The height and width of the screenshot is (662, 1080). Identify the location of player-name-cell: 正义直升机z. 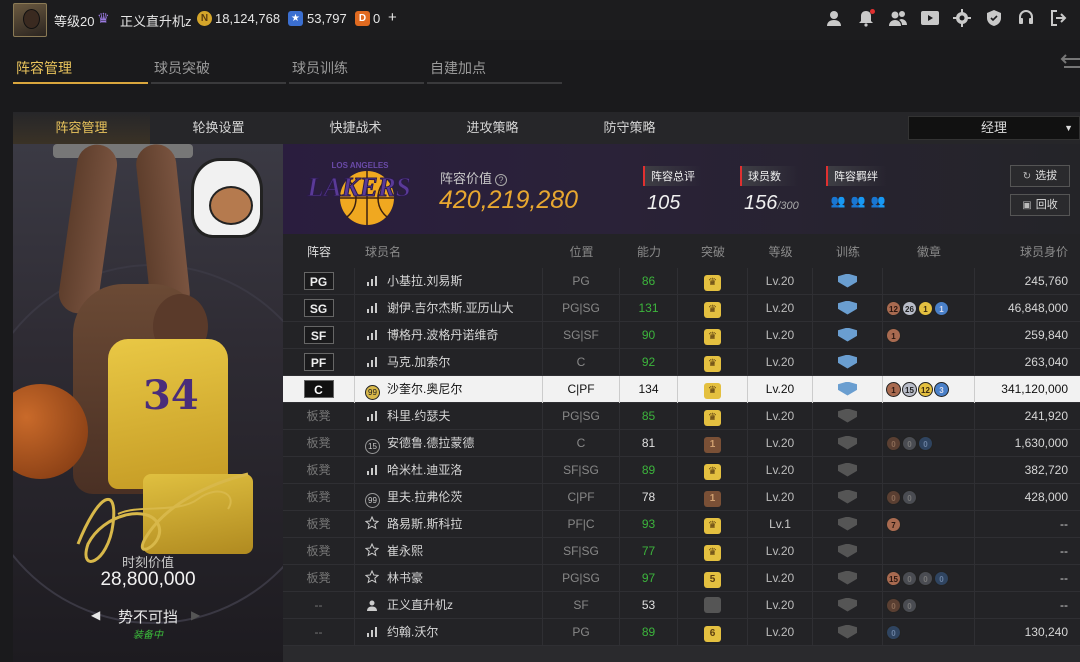
(449, 605).